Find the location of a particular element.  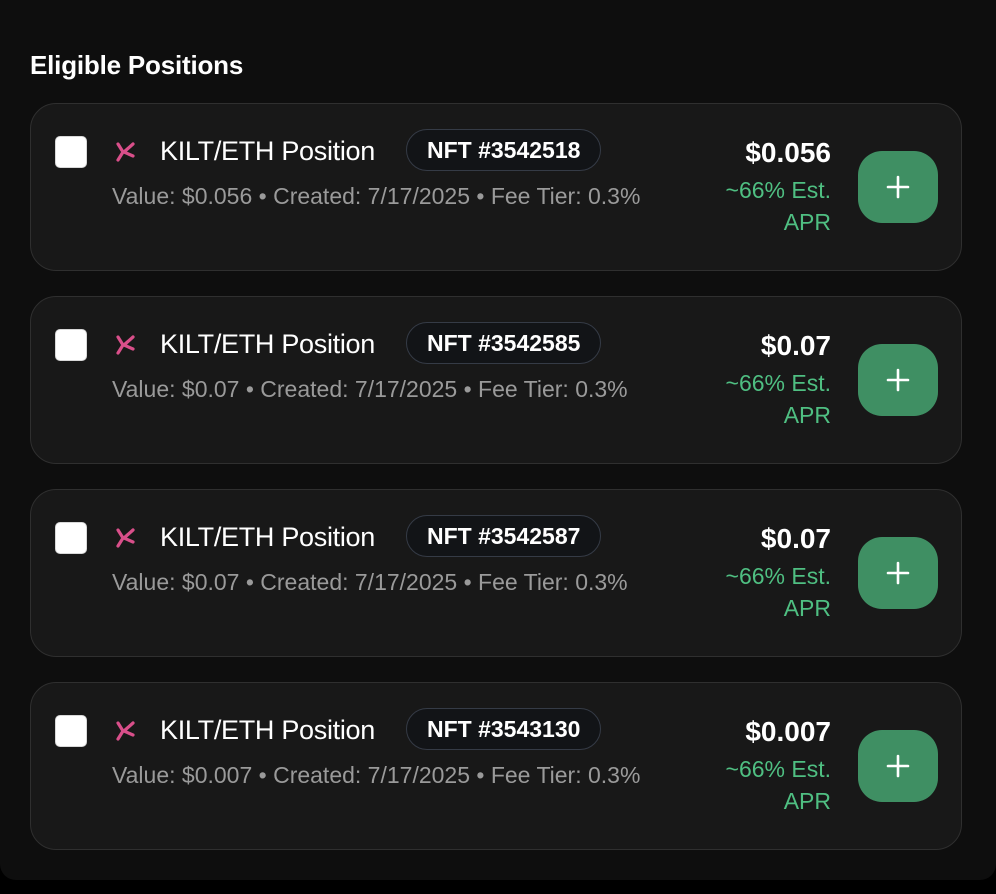

position-value: $0.056 is located at coordinates (788, 152).